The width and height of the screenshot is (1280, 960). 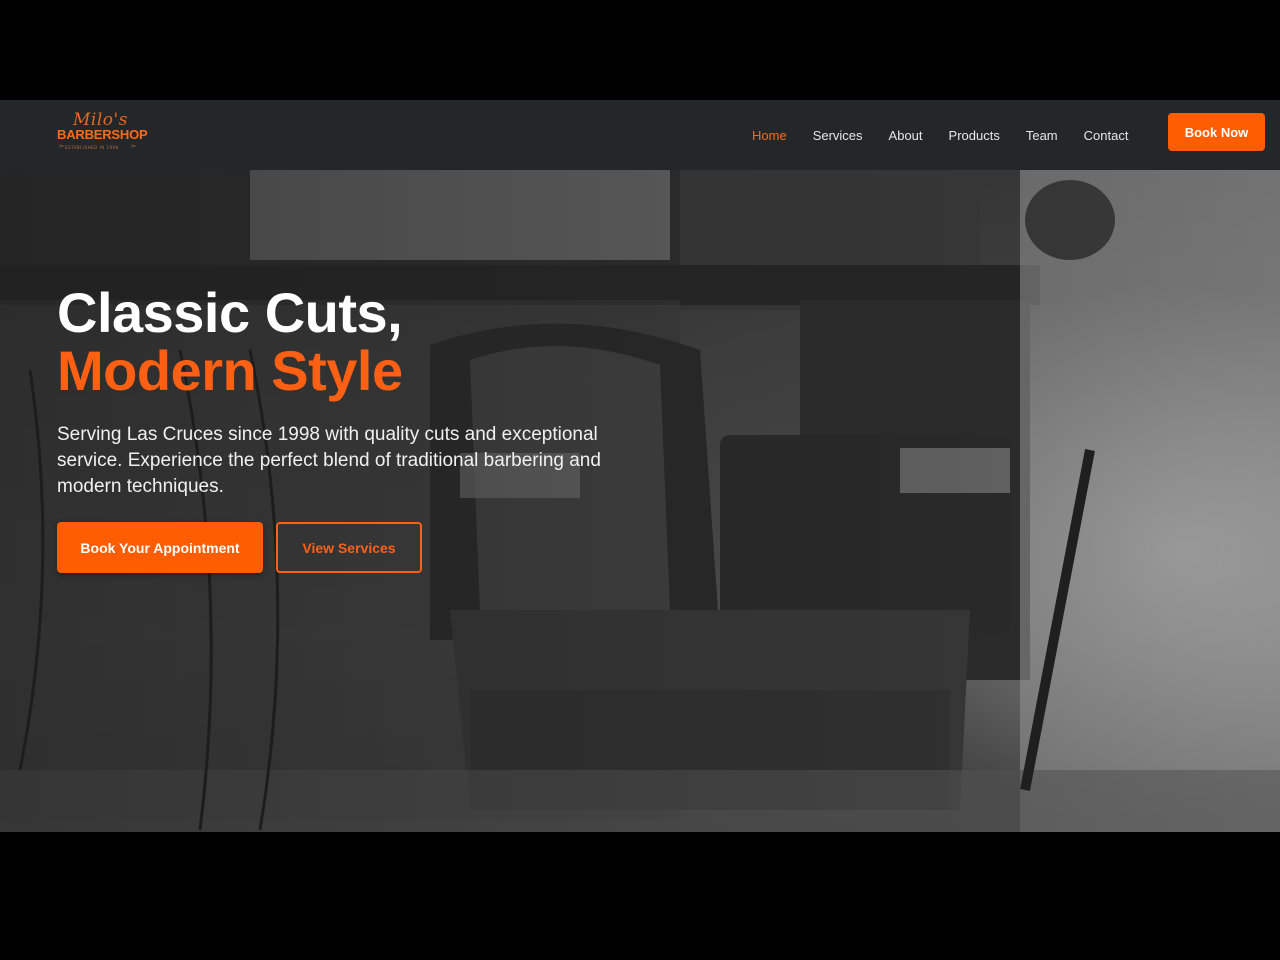 I want to click on hero-heading: Classic Cuts, Modern Style, so click(x=367, y=342).